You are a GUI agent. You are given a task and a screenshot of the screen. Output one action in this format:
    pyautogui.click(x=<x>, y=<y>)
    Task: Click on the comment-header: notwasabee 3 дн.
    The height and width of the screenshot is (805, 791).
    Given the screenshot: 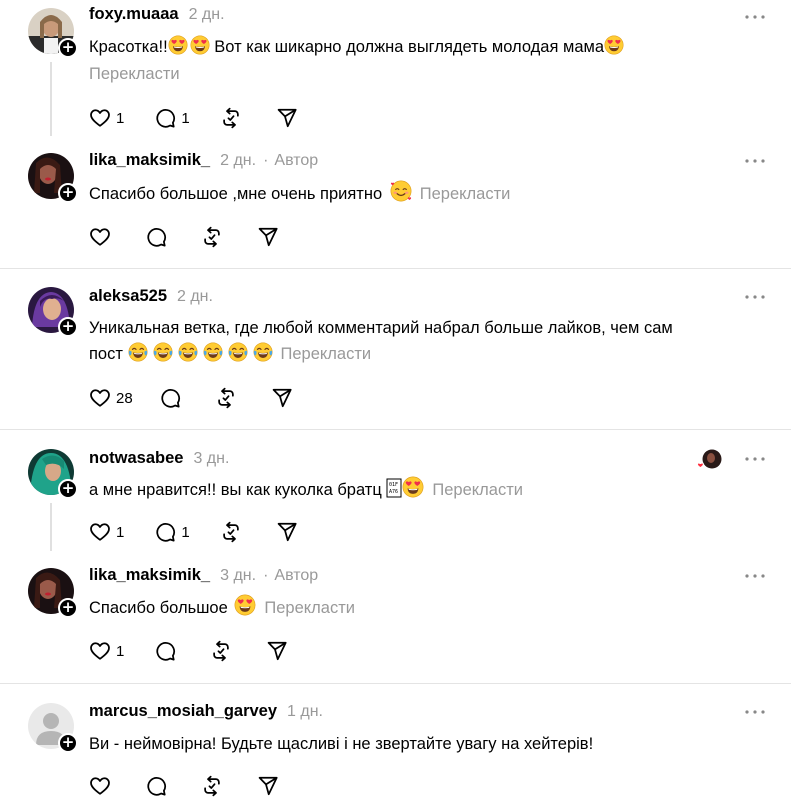 What is the action you would take?
    pyautogui.click(x=159, y=461)
    